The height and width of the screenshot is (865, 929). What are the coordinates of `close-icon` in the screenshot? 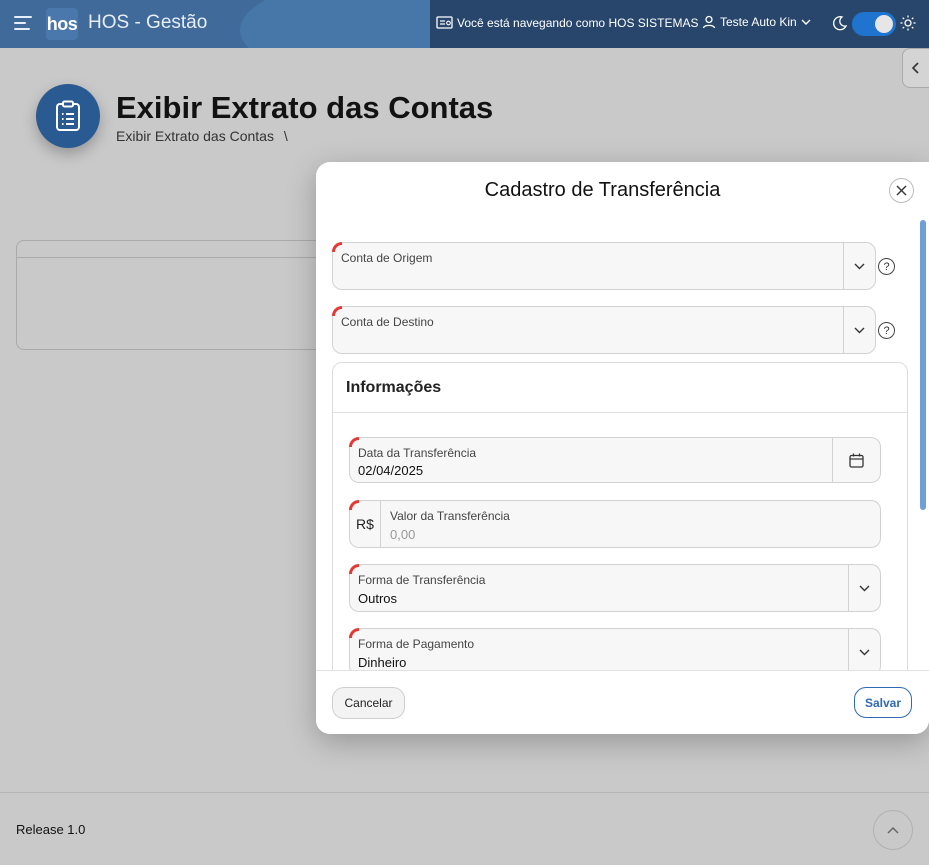 It's located at (901, 190).